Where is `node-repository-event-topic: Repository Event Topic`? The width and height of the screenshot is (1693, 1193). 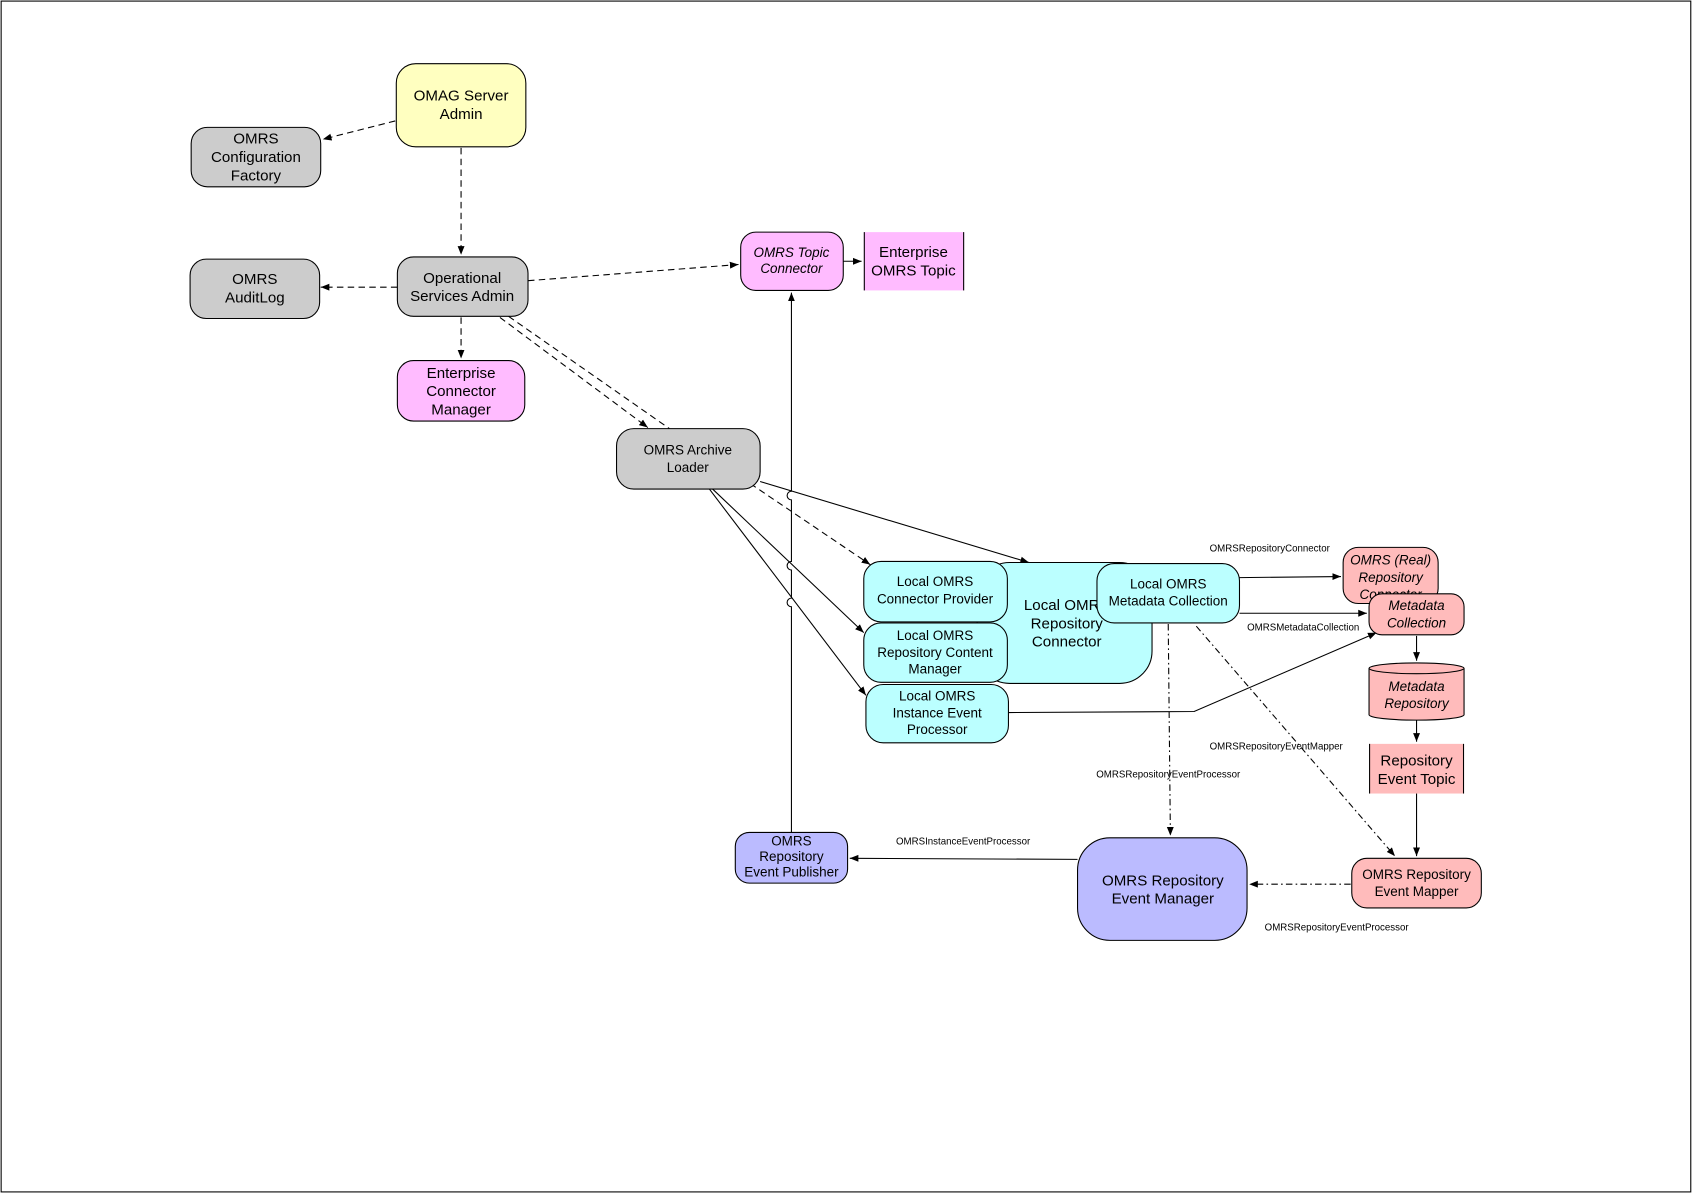 node-repository-event-topic: Repository Event Topic is located at coordinates (1417, 768).